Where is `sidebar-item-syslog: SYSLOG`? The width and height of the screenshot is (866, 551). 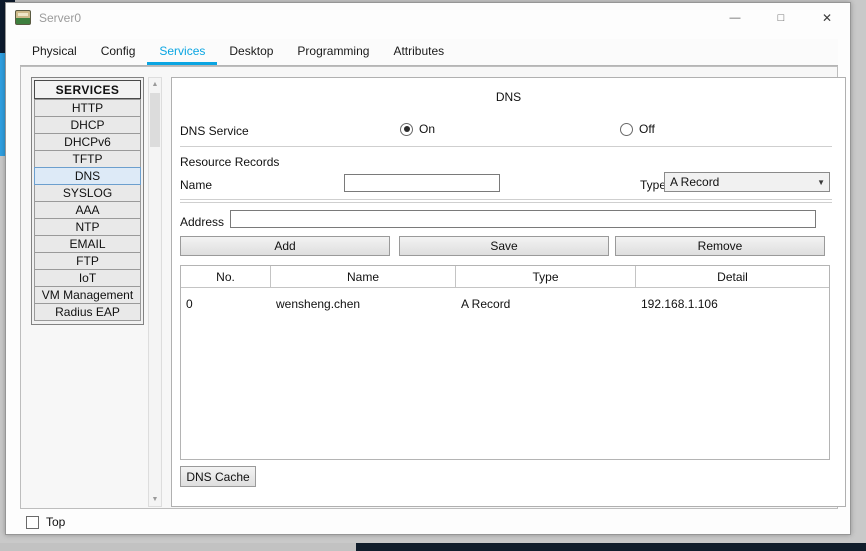
sidebar-item-syslog: SYSLOG is located at coordinates (87, 193).